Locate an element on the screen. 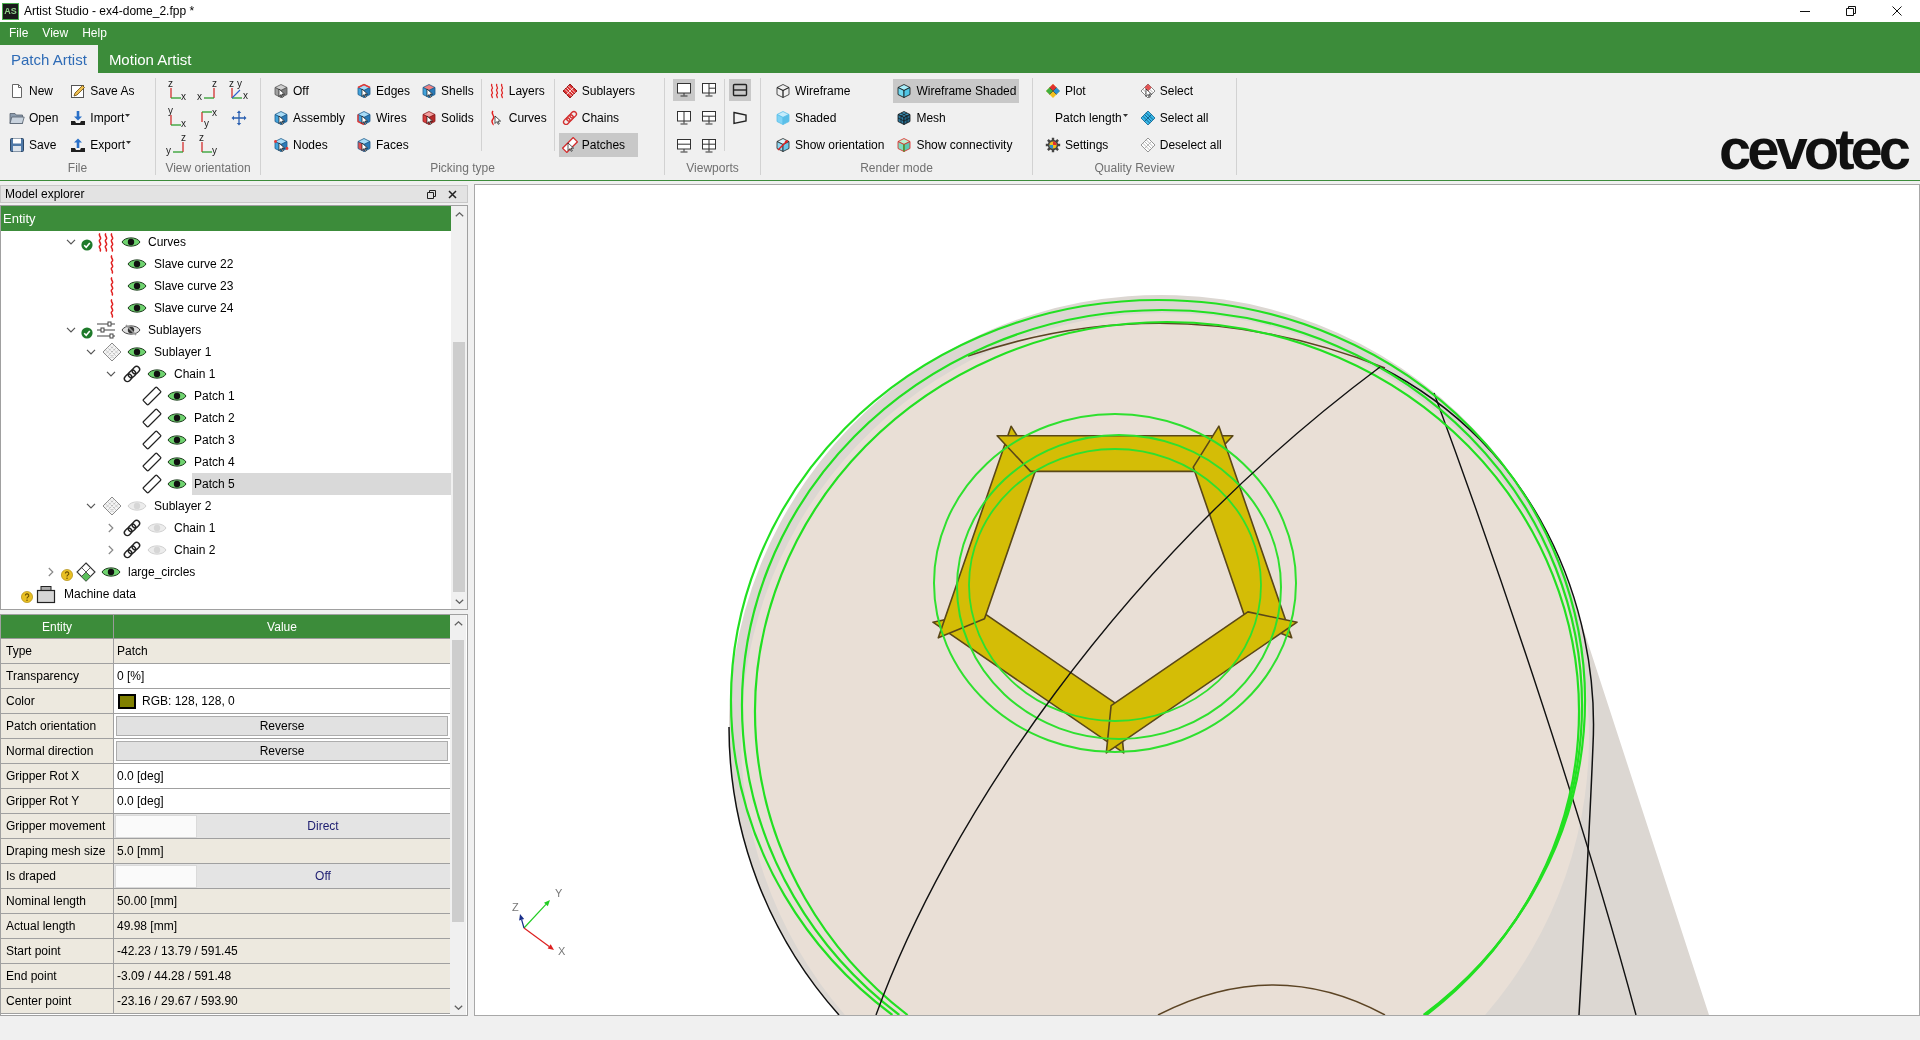 This screenshot has width=1920, height=1040. quality-review-button: Deselect all is located at coordinates (1180, 145).